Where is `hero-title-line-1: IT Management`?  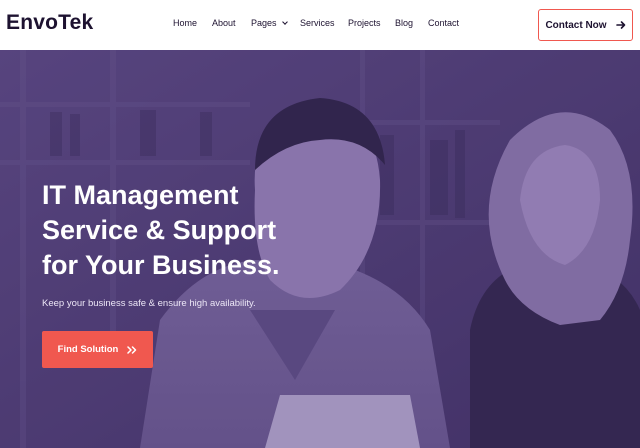 hero-title-line-1: IT Management is located at coordinates (140, 195).